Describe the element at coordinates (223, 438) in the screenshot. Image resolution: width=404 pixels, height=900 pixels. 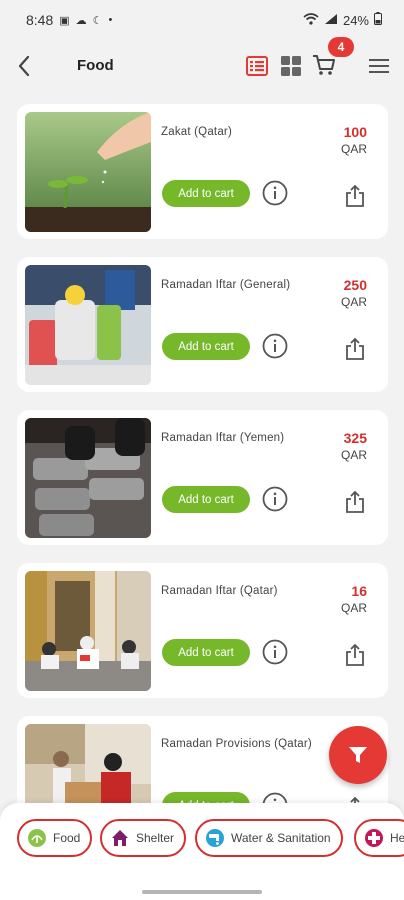
I see `product-title: Ramadan Iftar (Yemen)` at that location.